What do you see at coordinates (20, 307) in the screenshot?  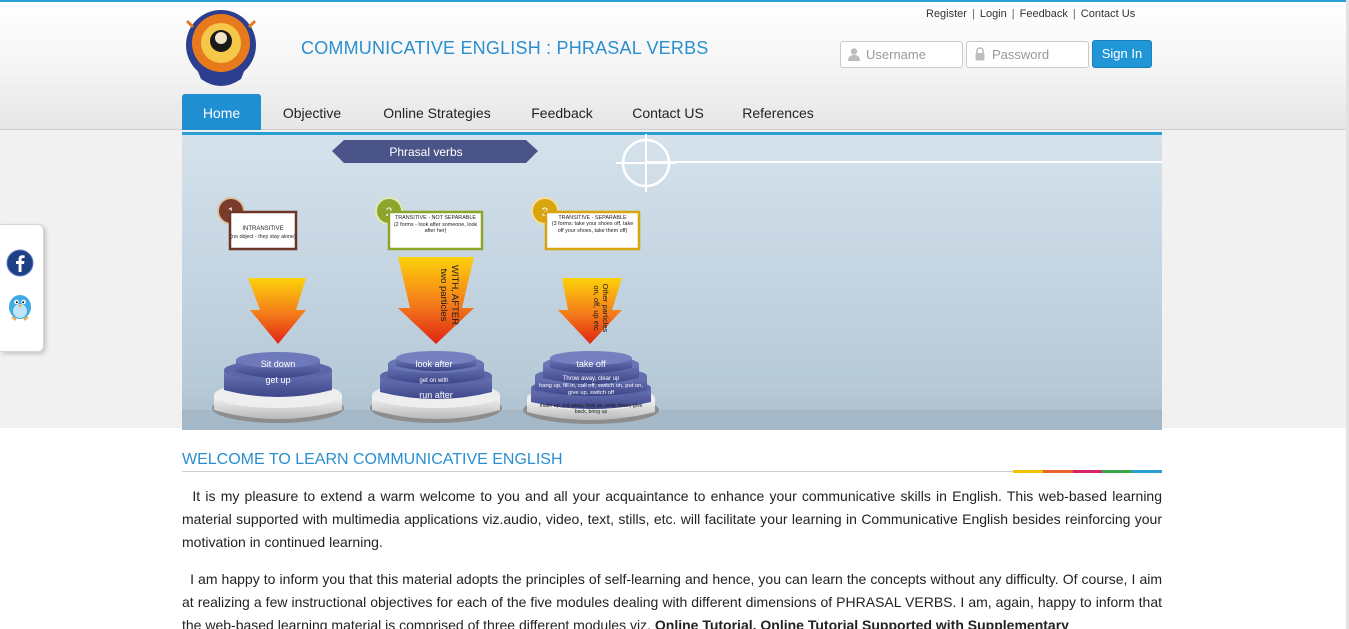 I see `twitter-bird-icon` at bounding box center [20, 307].